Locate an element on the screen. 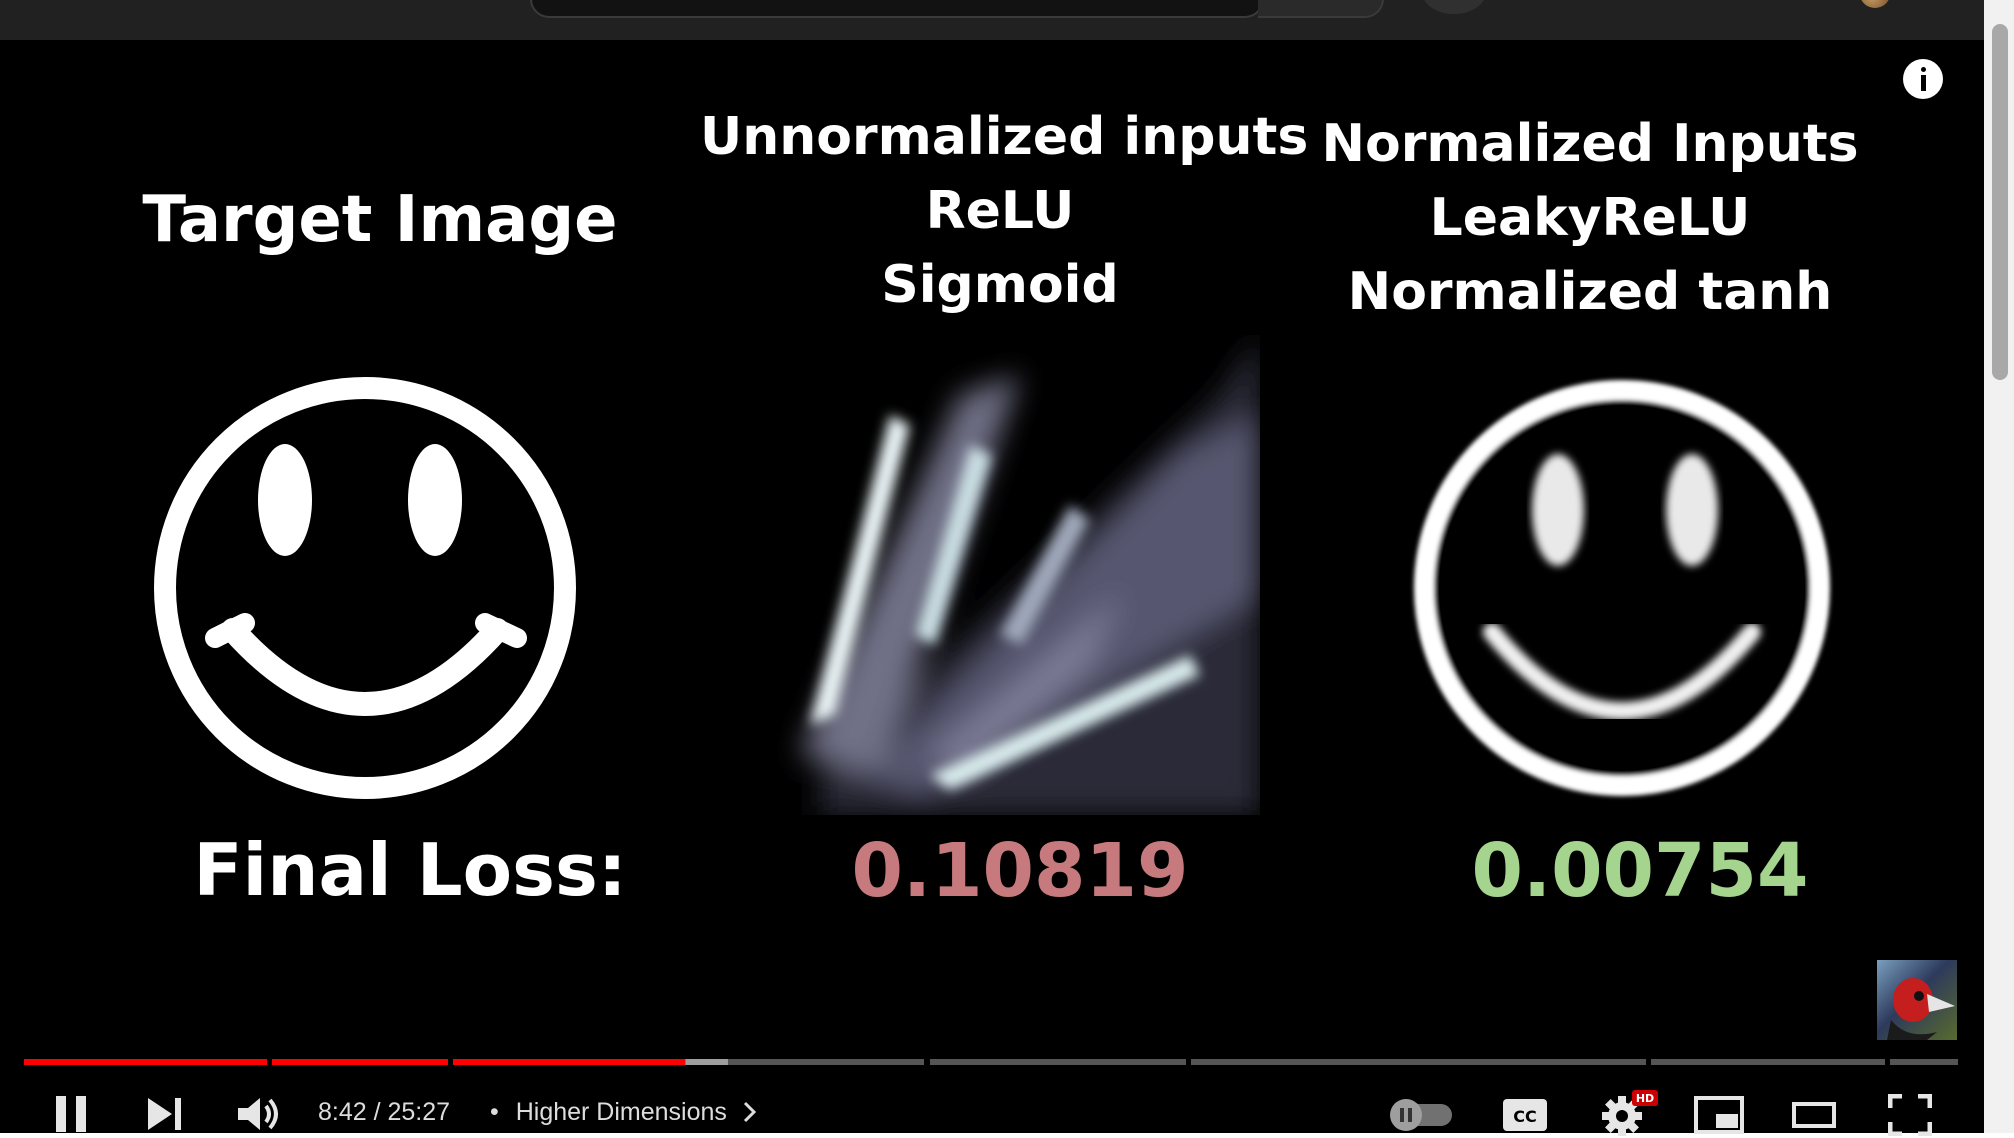 This screenshot has height=1138, width=2014. target-image-title: Target Image is located at coordinates (380, 220).